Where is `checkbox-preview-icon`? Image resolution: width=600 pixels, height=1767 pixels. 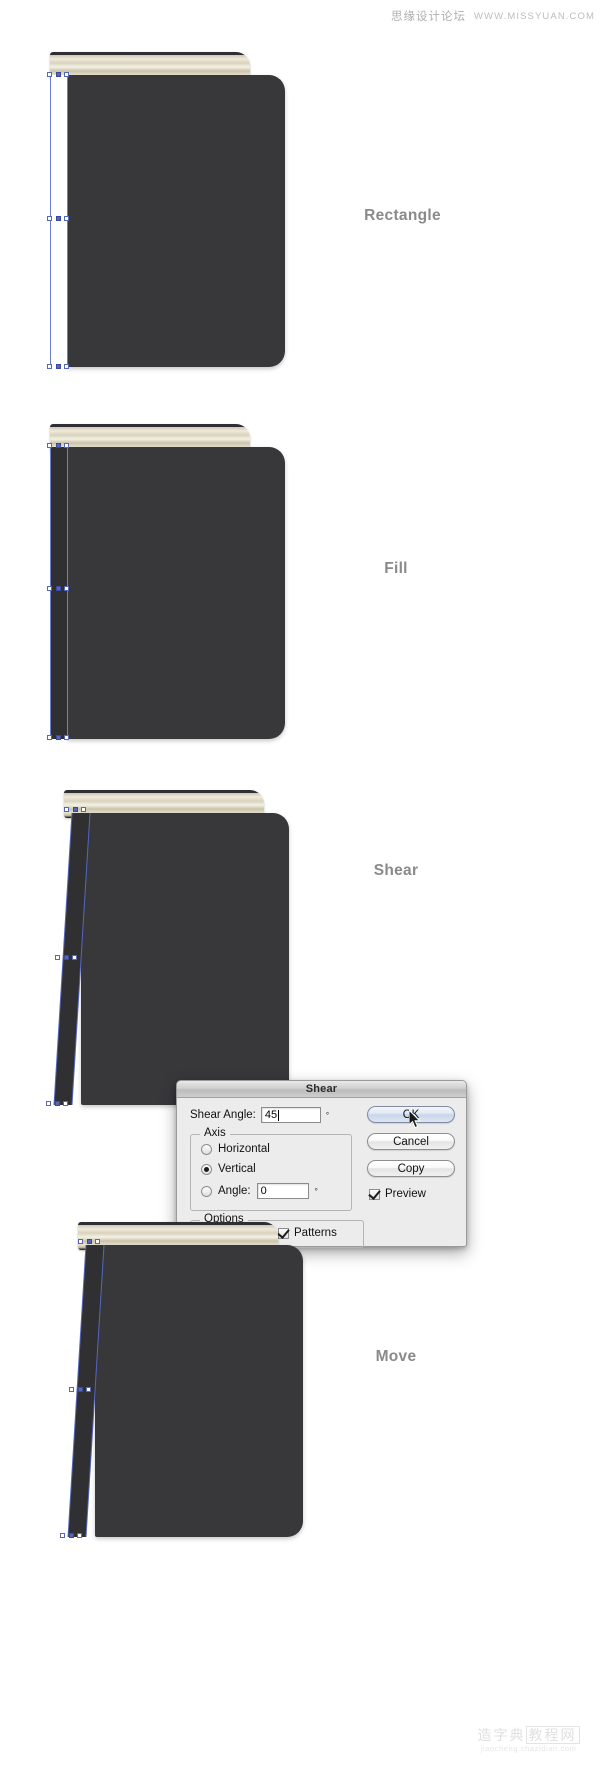
checkbox-preview-icon is located at coordinates (374, 1194).